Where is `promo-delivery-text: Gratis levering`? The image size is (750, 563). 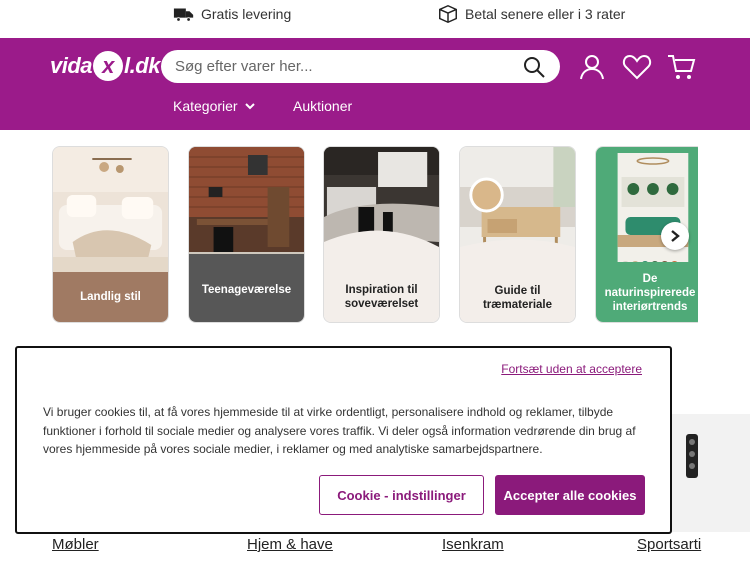
promo-delivery-text: Gratis levering is located at coordinates (246, 14).